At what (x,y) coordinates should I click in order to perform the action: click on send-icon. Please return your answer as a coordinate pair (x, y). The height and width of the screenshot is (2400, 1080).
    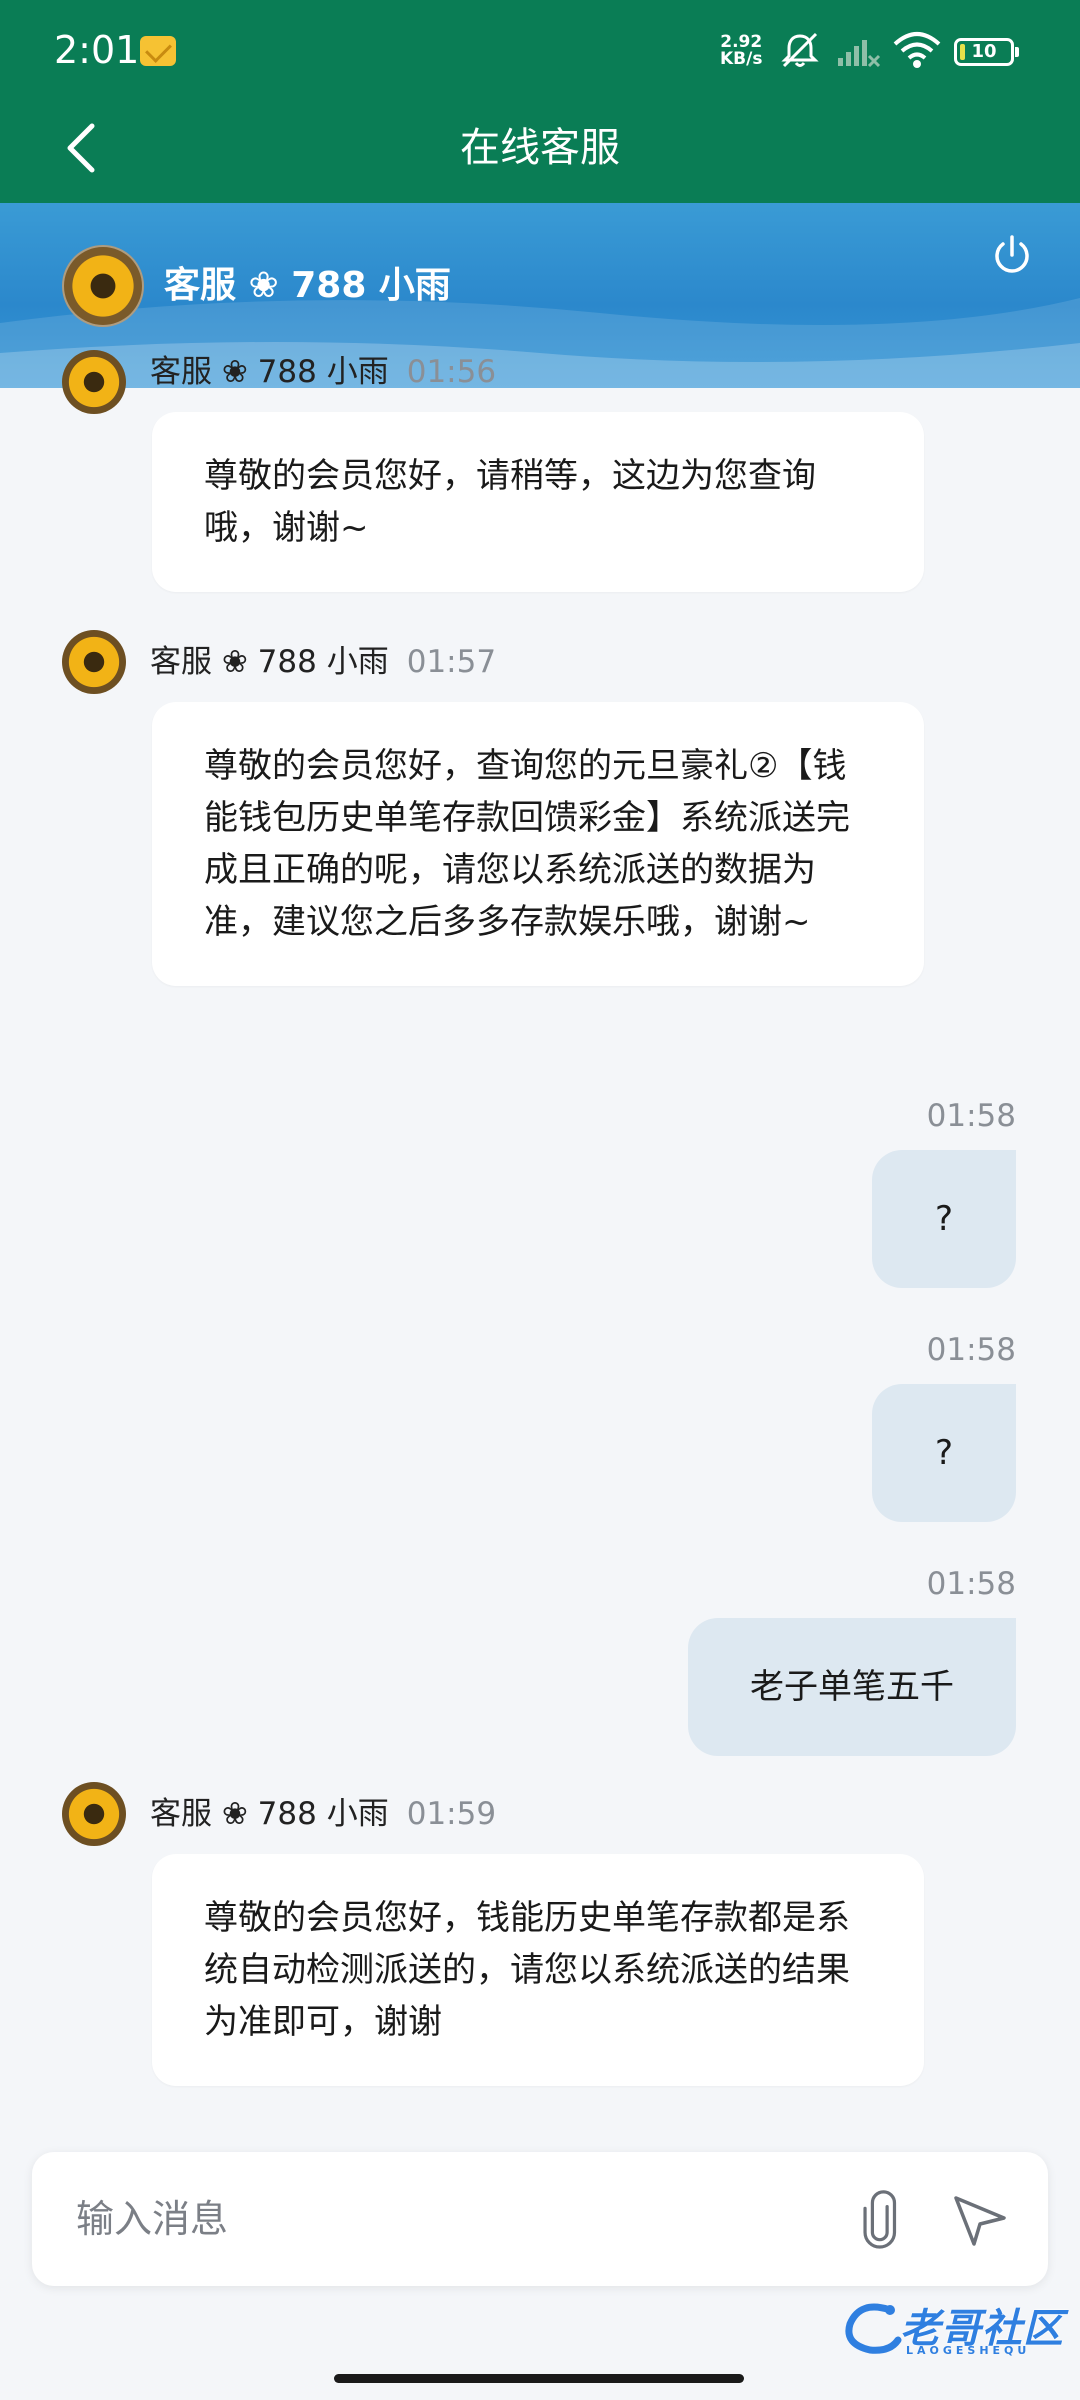
    Looking at the image, I should click on (980, 2220).